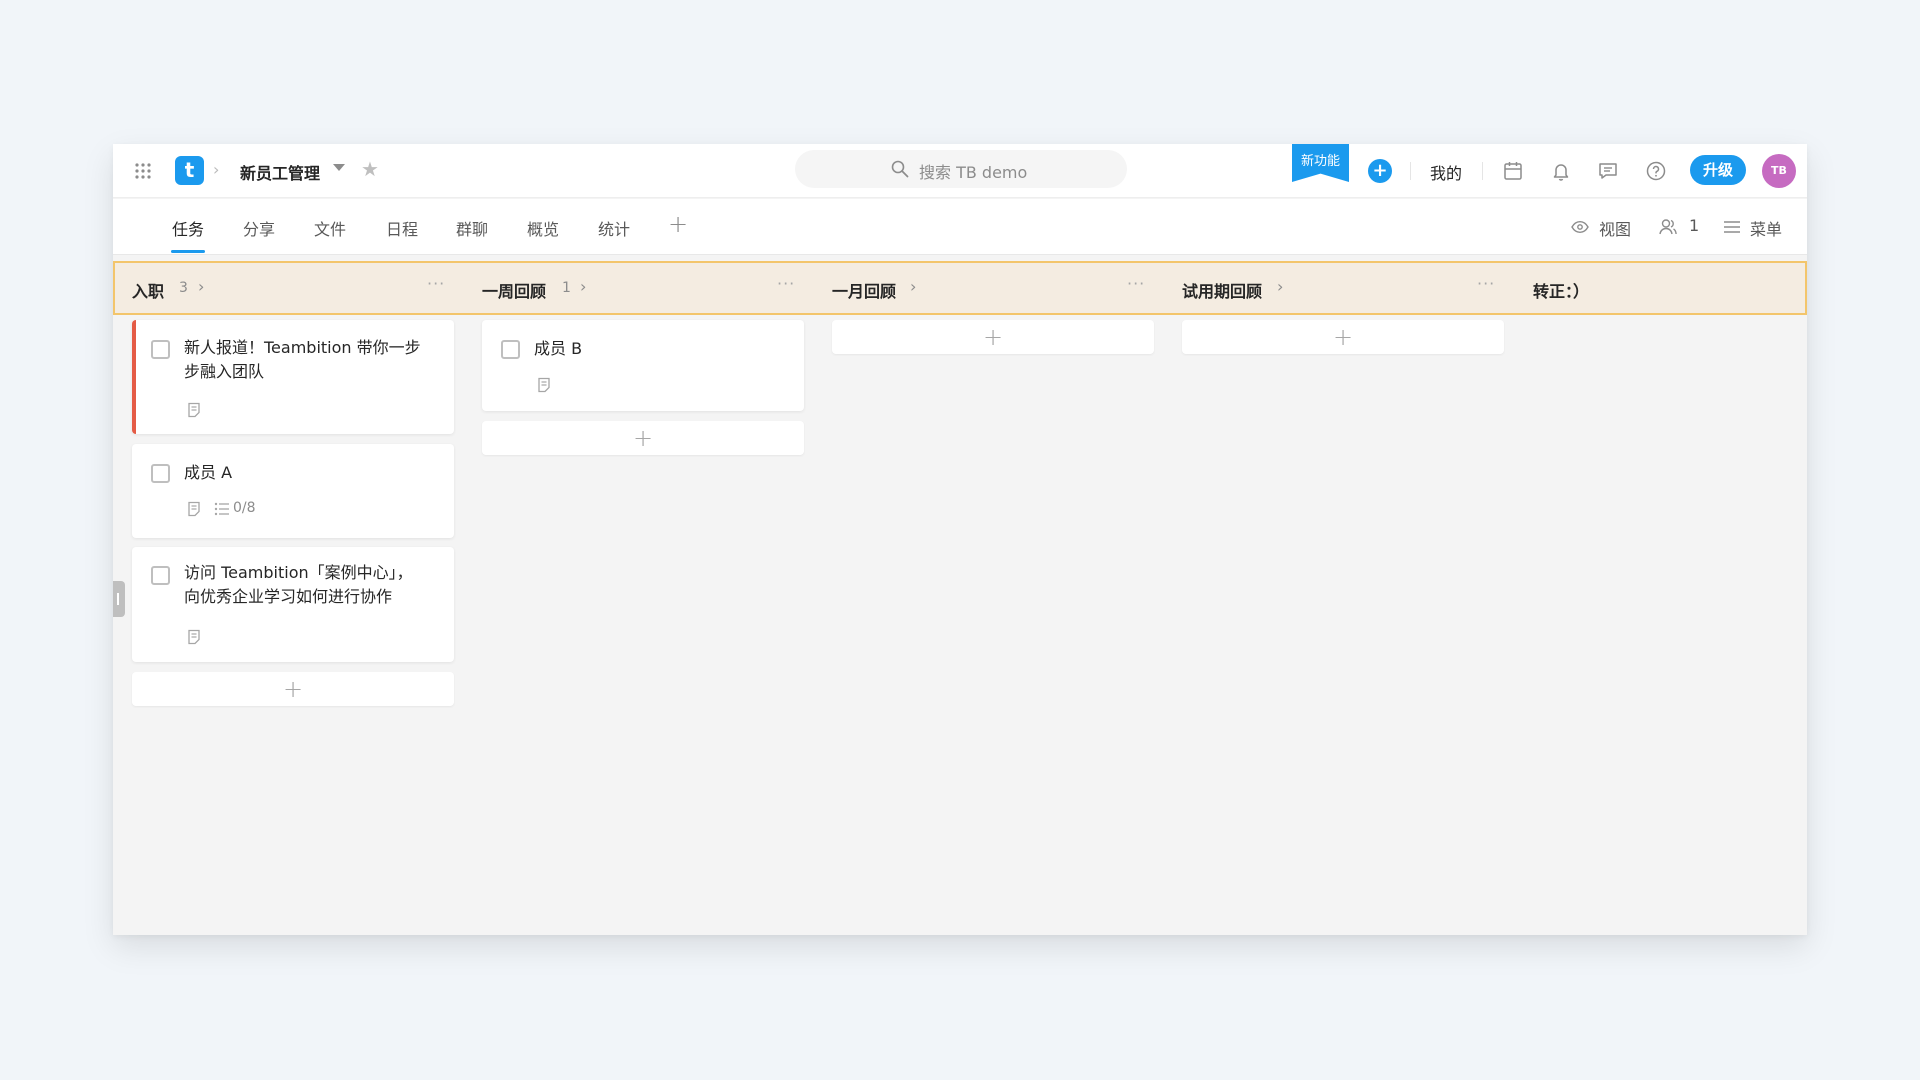  I want to click on tab-share: 分享, so click(259, 228).